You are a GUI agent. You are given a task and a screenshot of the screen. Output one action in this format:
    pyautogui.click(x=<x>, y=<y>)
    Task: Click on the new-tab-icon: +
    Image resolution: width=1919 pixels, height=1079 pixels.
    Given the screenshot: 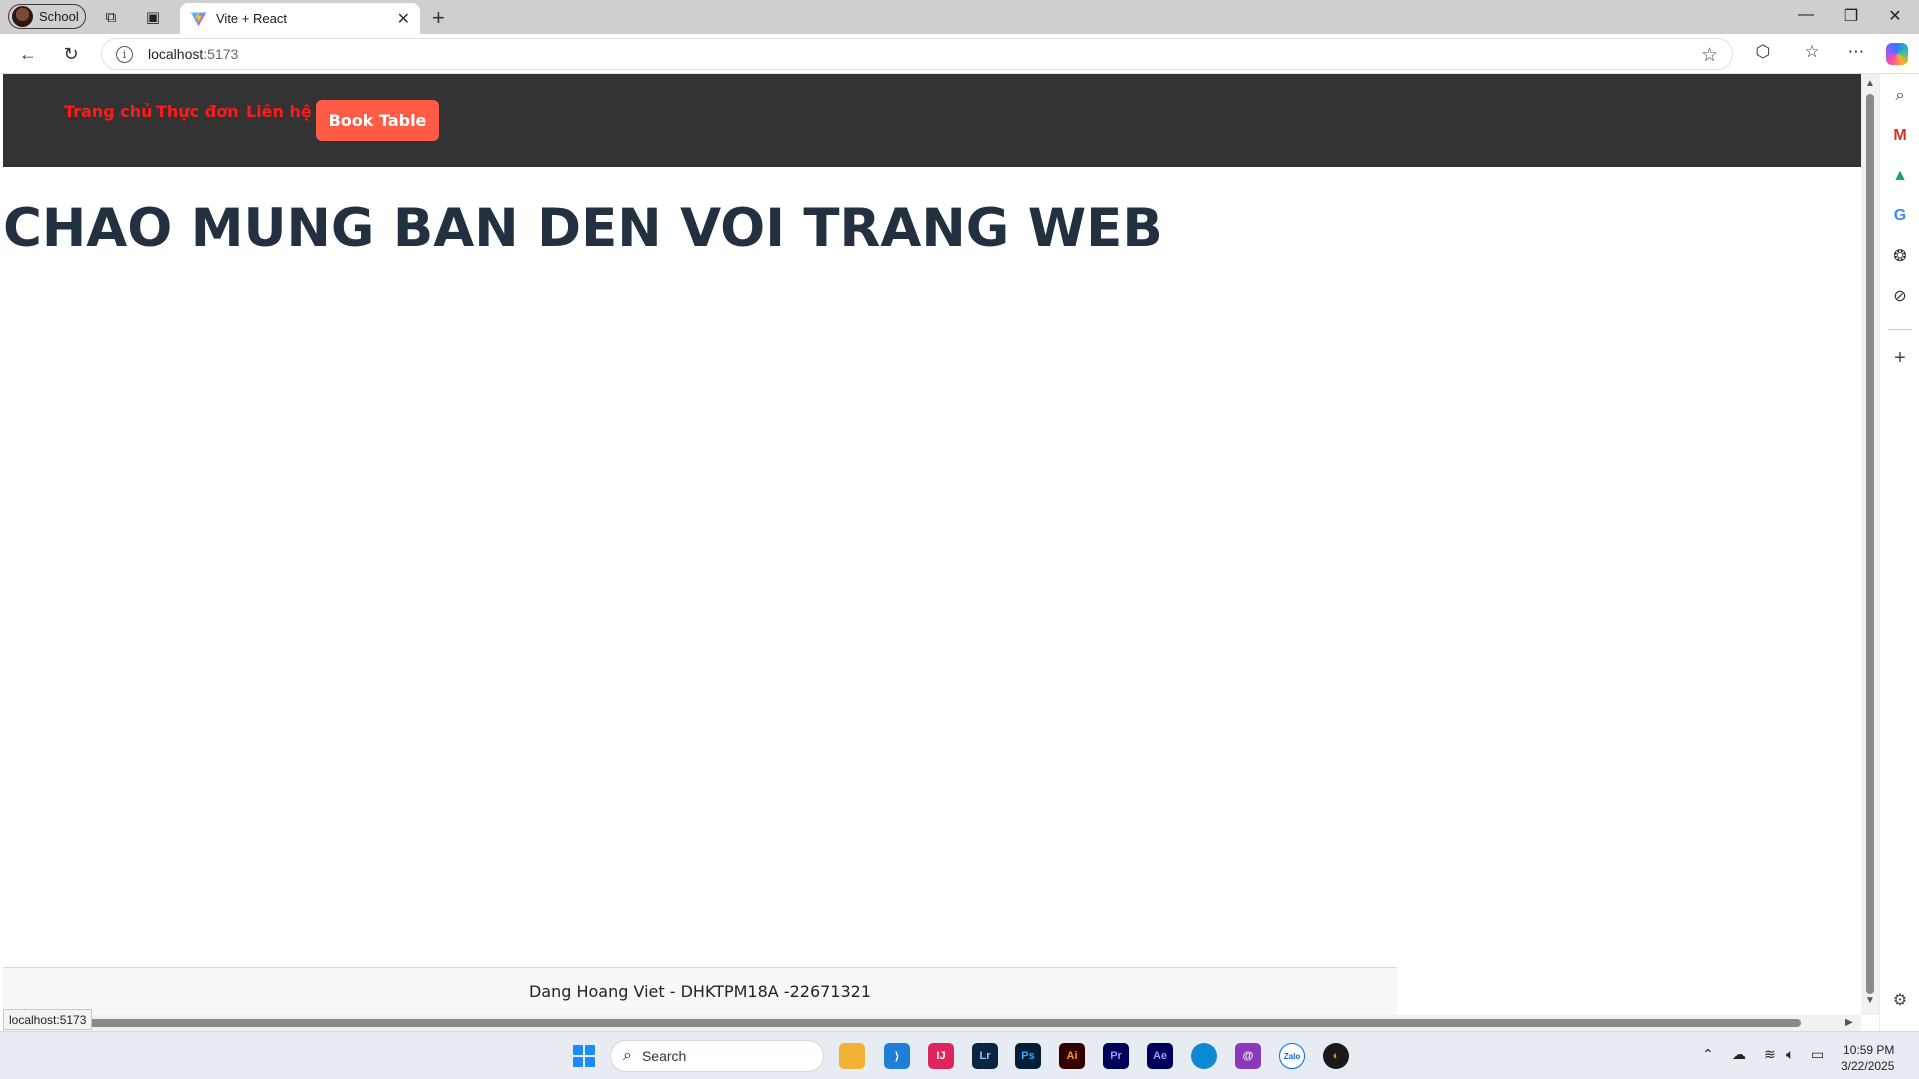 What is the action you would take?
    pyautogui.click(x=438, y=18)
    